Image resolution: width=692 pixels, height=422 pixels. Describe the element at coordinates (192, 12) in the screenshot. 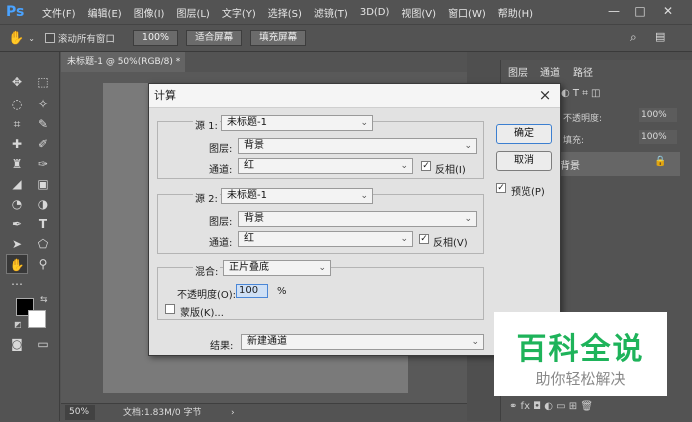

I see `menu-layer: 图层(L)` at that location.